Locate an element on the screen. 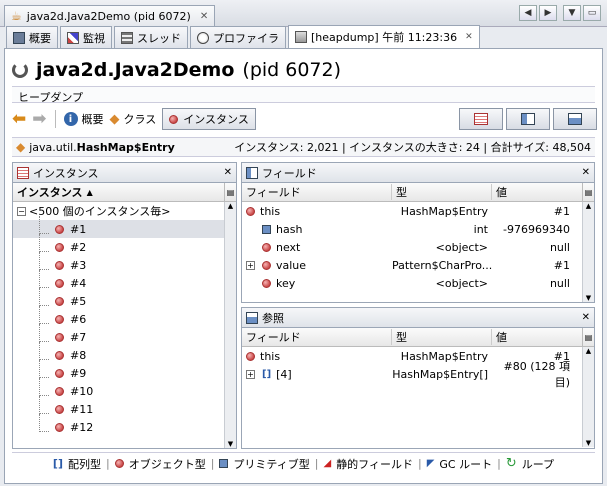 This screenshot has height=486, width=607. table-row: + value Pattern$CharPro... #1 is located at coordinates (418, 265).